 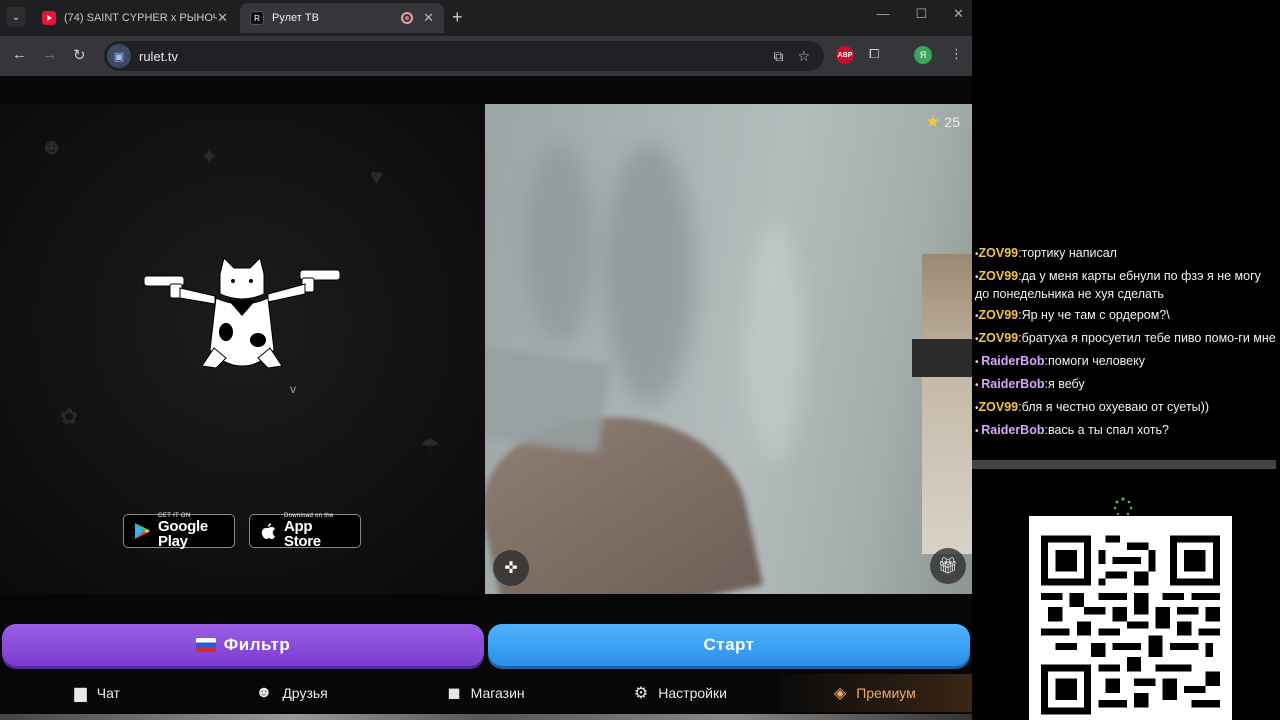 What do you see at coordinates (641, 693) in the screenshot?
I see `gear-icon: ⚙` at bounding box center [641, 693].